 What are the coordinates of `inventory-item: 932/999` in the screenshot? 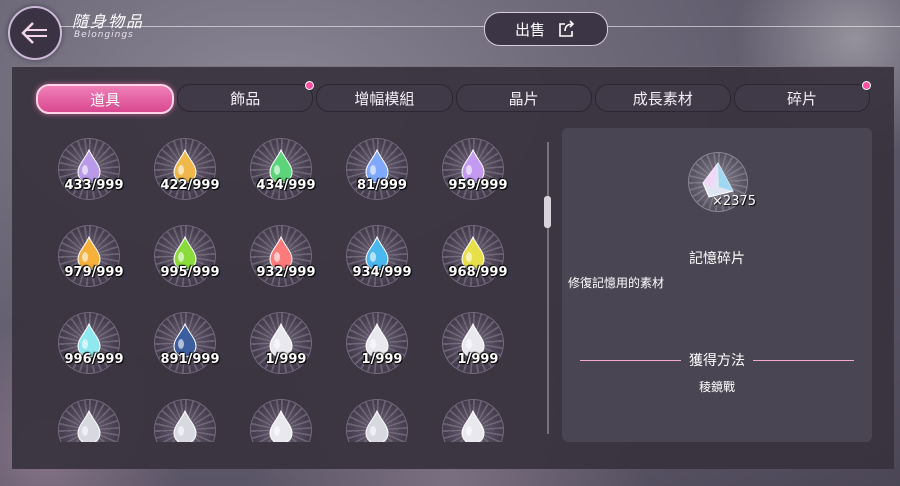 It's located at (280, 253).